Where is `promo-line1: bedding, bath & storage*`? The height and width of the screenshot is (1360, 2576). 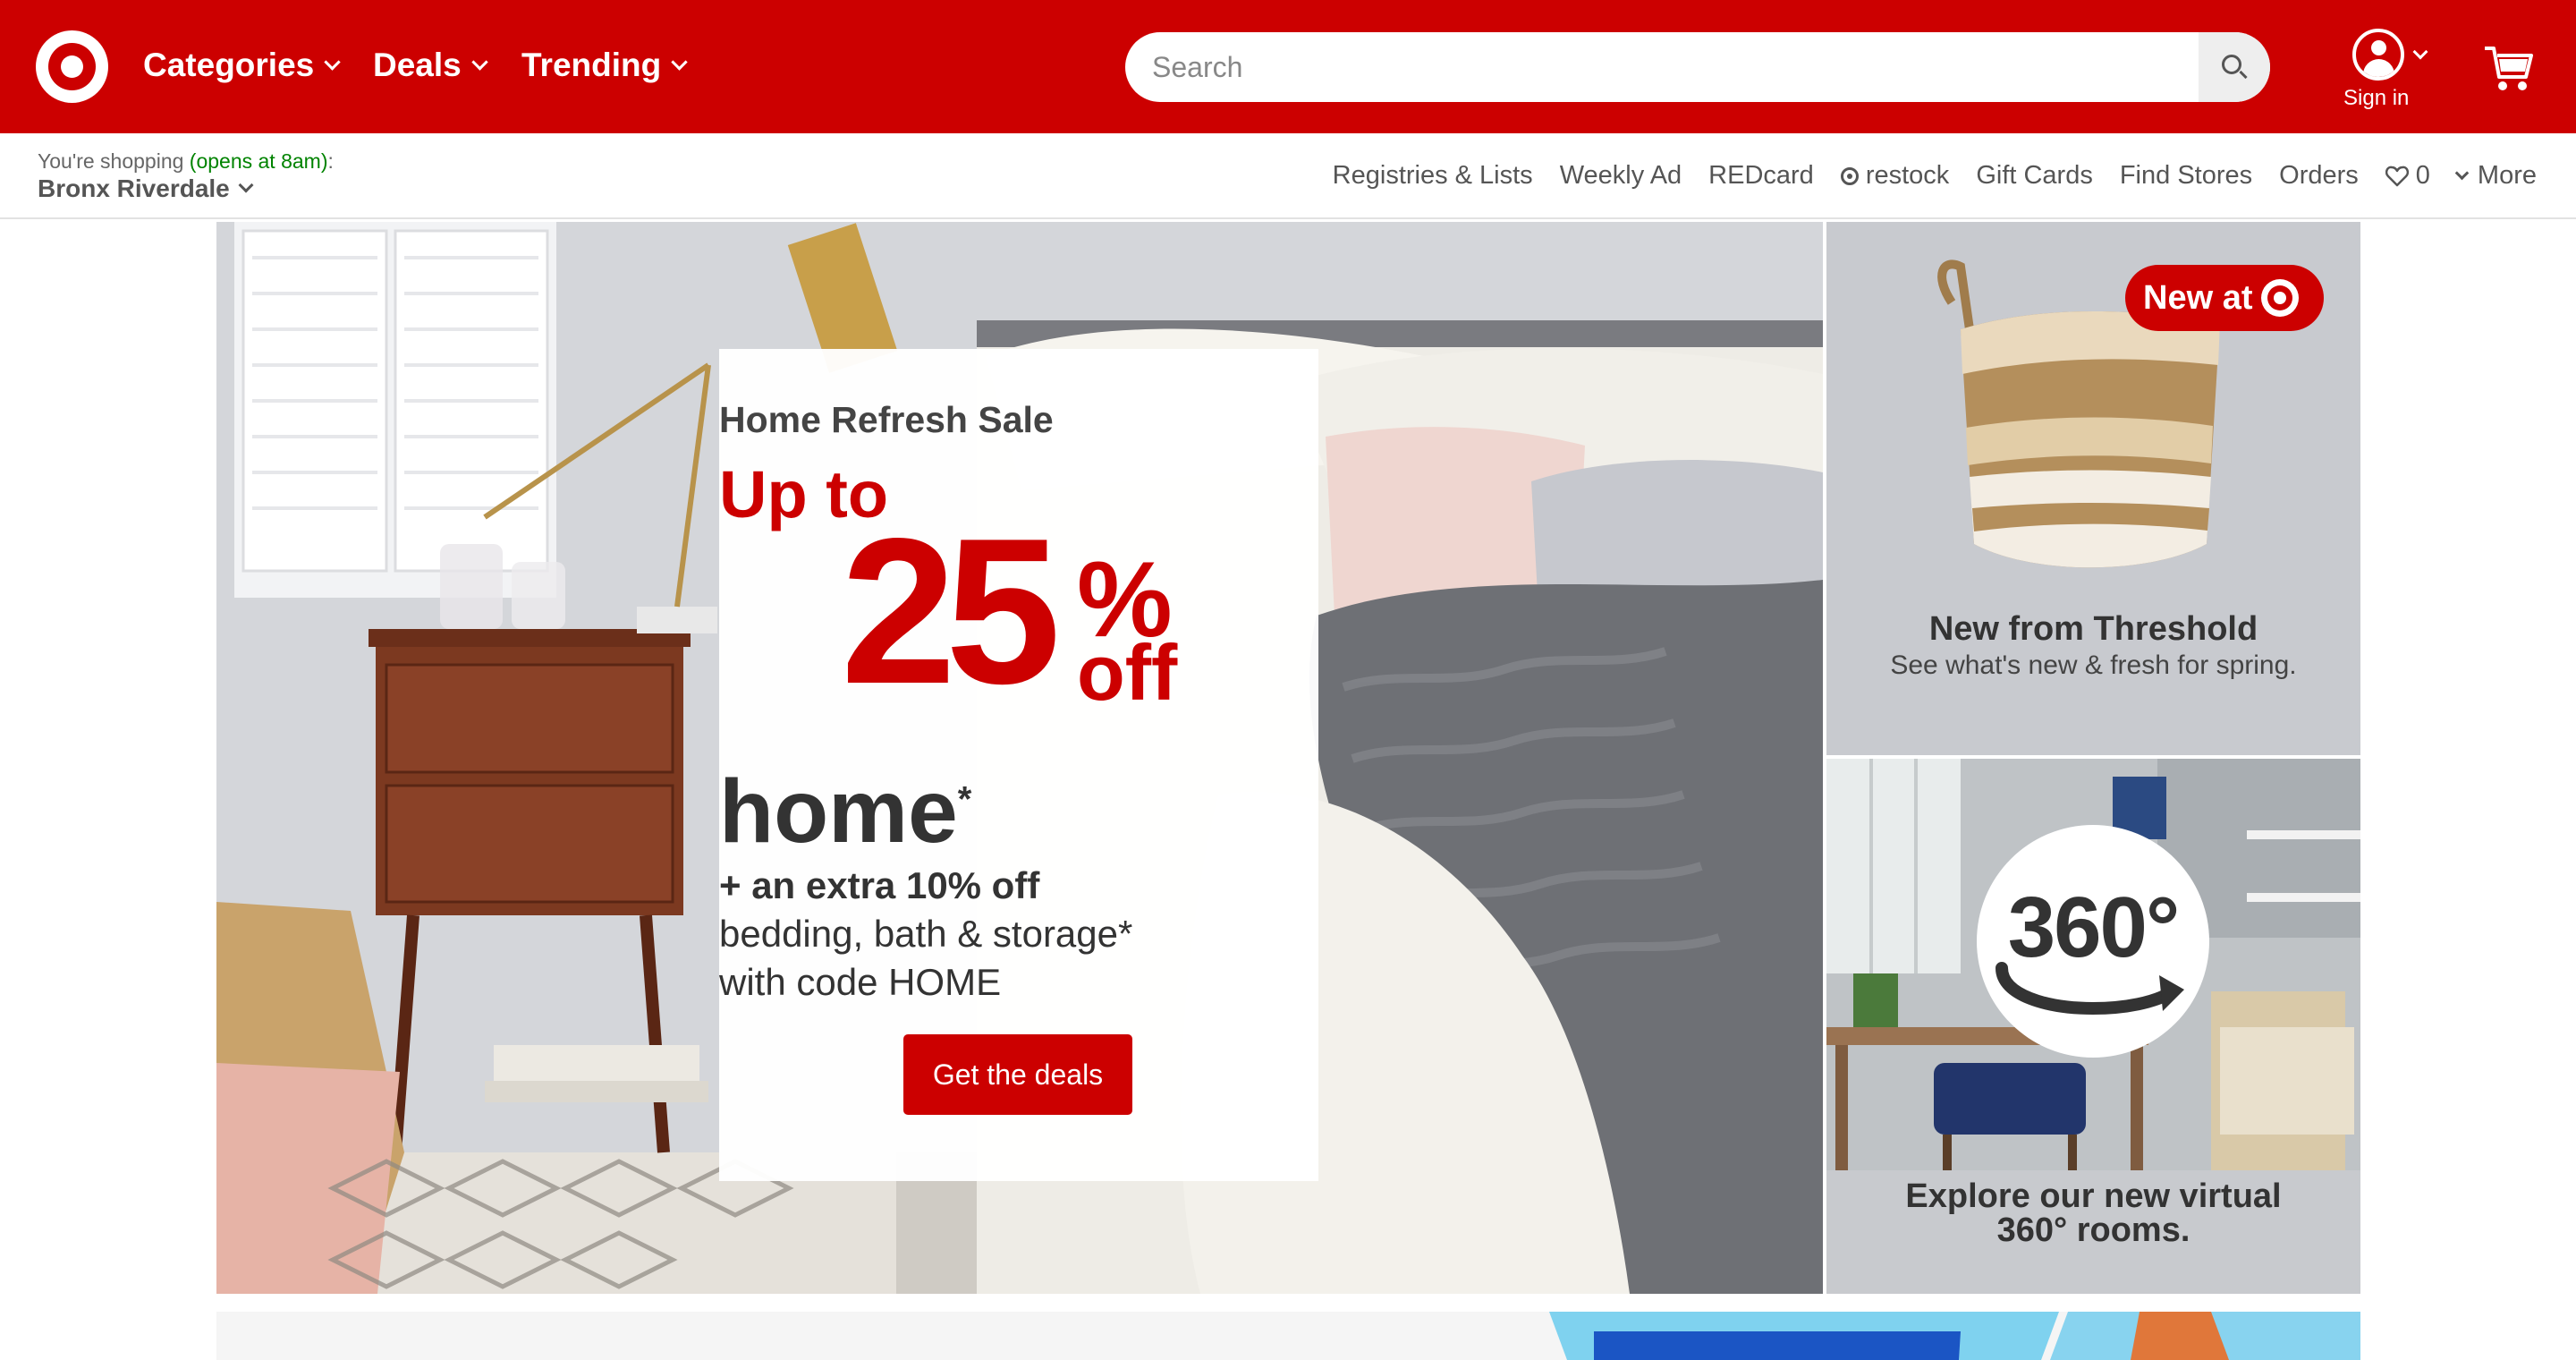 promo-line1: bedding, bath & storage* is located at coordinates (926, 934).